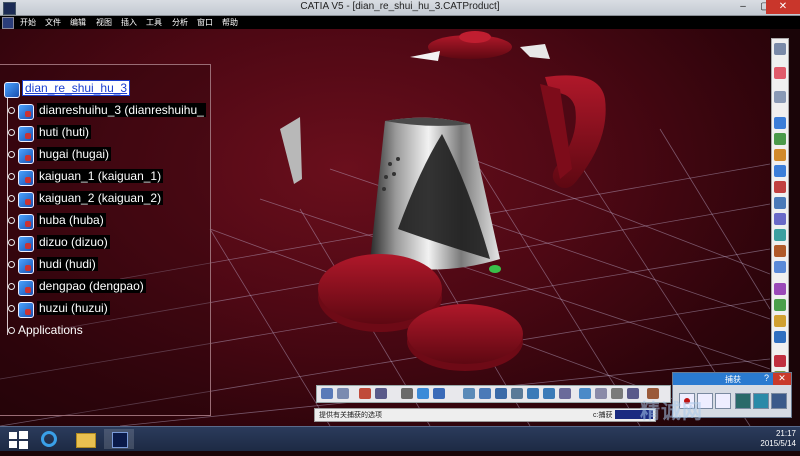  Describe the element at coordinates (91, 286) in the screenshot. I see `tree-item-label: dengpao (dengpao)` at that location.